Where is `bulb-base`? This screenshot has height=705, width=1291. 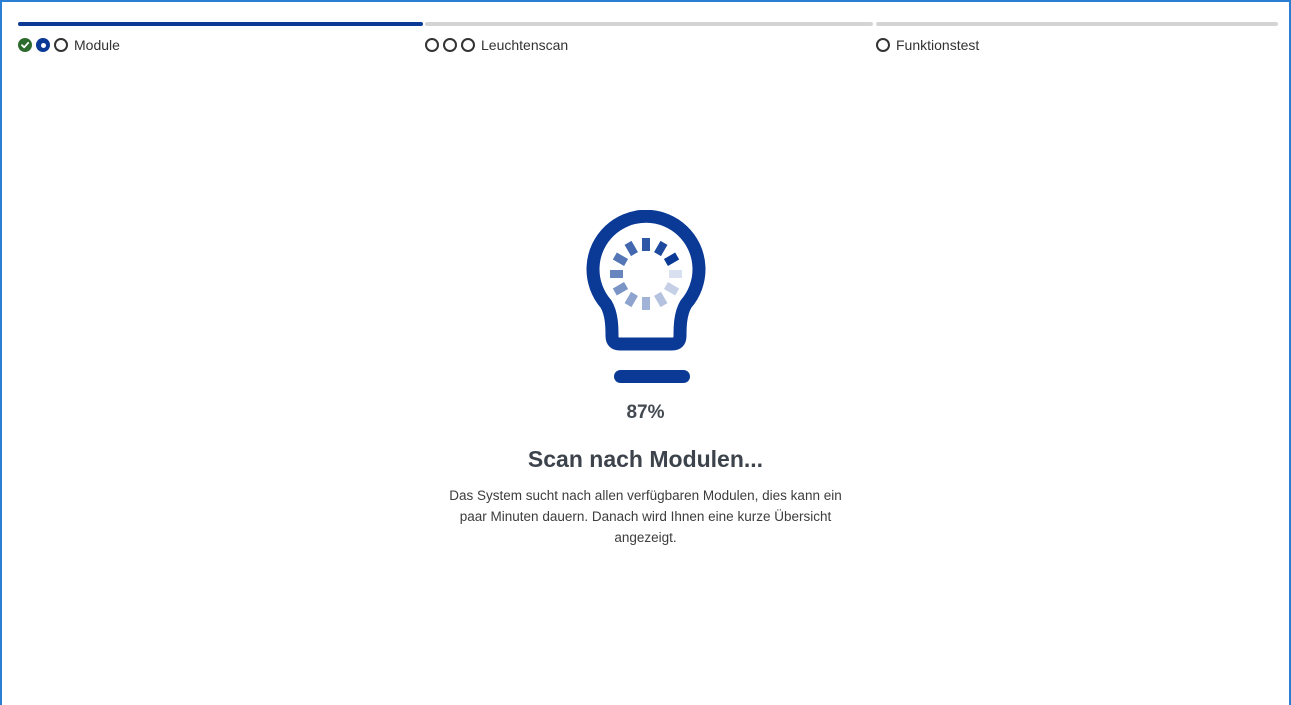 bulb-base is located at coordinates (651, 376).